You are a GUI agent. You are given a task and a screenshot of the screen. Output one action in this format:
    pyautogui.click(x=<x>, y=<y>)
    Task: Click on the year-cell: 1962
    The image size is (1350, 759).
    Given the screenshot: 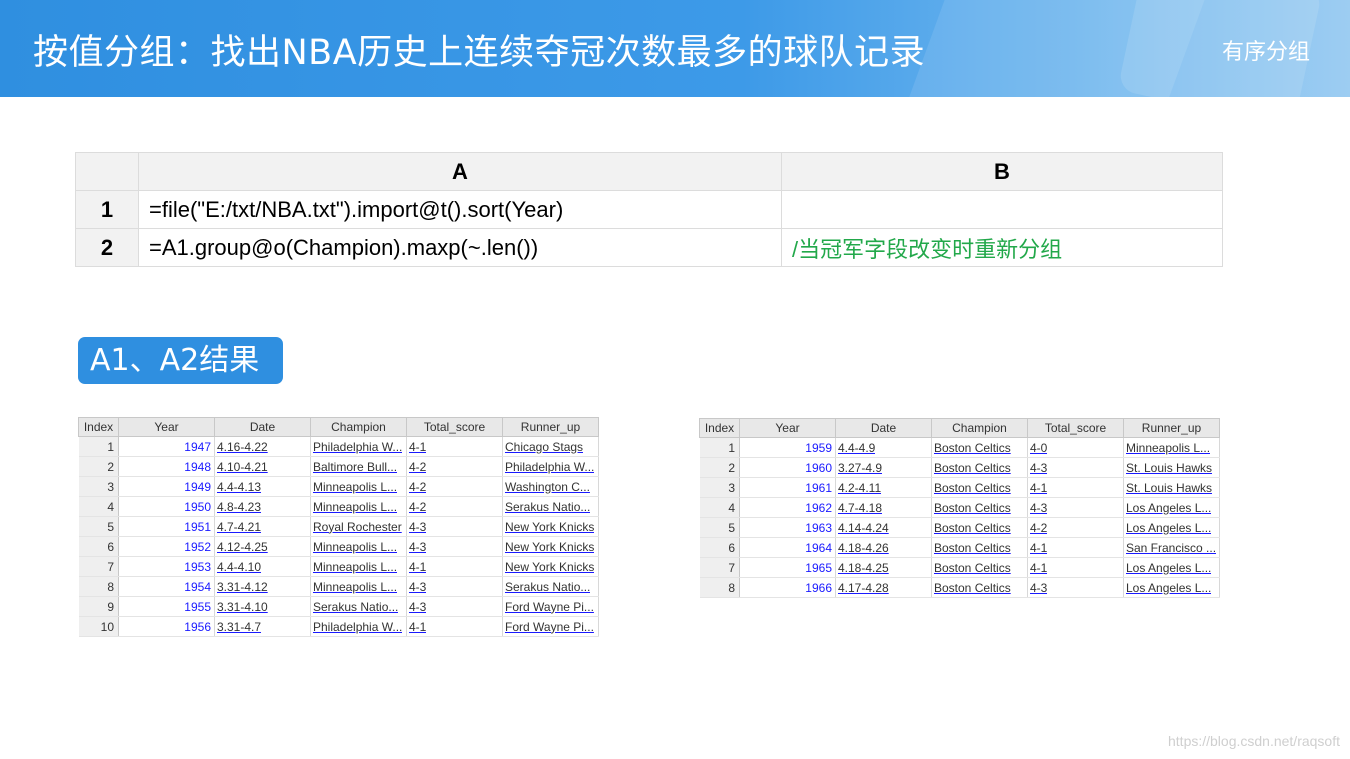 What is the action you would take?
    pyautogui.click(x=787, y=507)
    